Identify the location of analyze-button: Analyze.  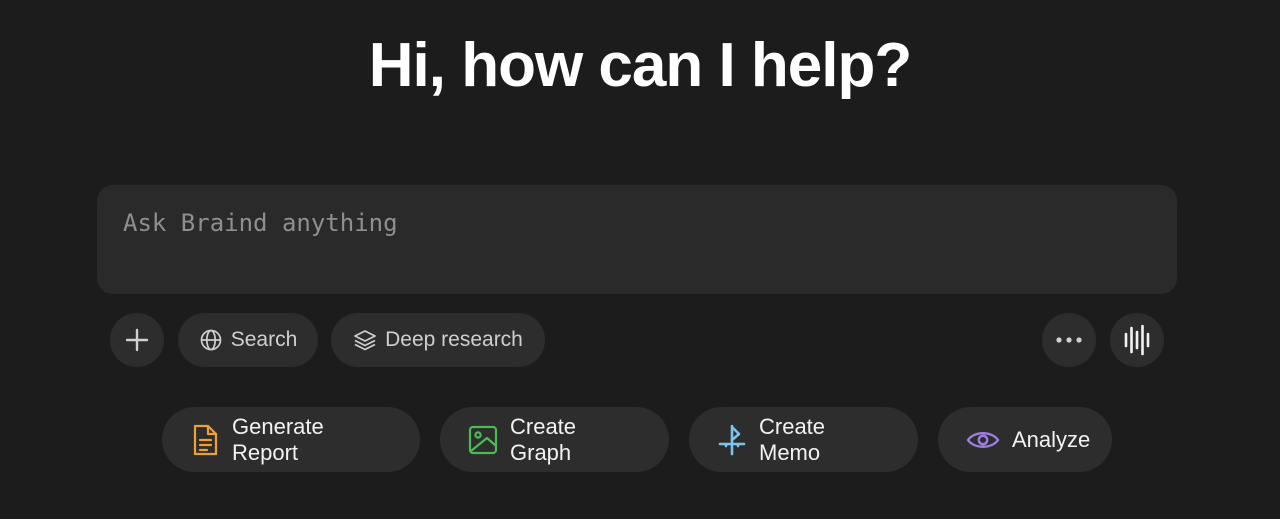
(1025, 439).